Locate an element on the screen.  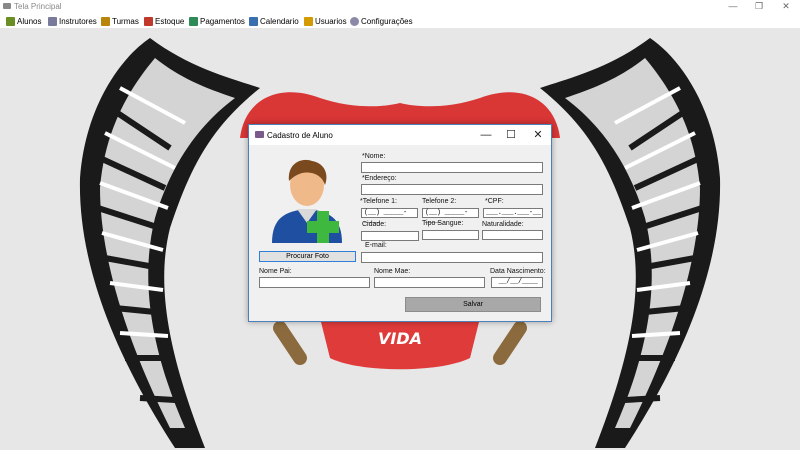
naturalidade-input is located at coordinates (512, 235).